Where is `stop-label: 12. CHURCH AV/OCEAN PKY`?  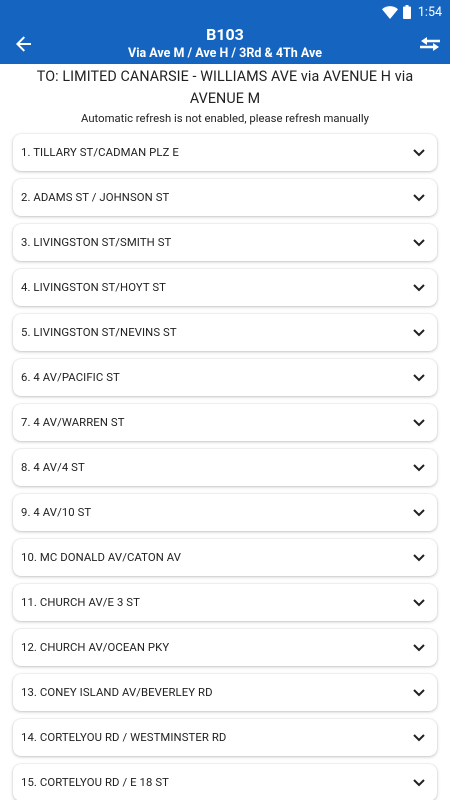 stop-label: 12. CHURCH AV/OCEAN PKY is located at coordinates (95, 647).